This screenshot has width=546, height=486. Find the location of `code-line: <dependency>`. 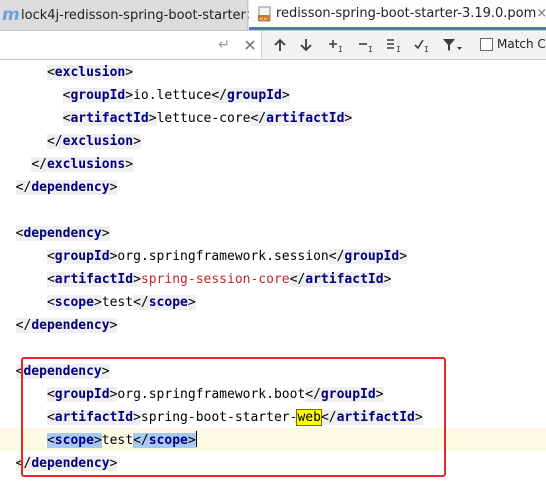

code-line: <dependency> is located at coordinates (62, 233).